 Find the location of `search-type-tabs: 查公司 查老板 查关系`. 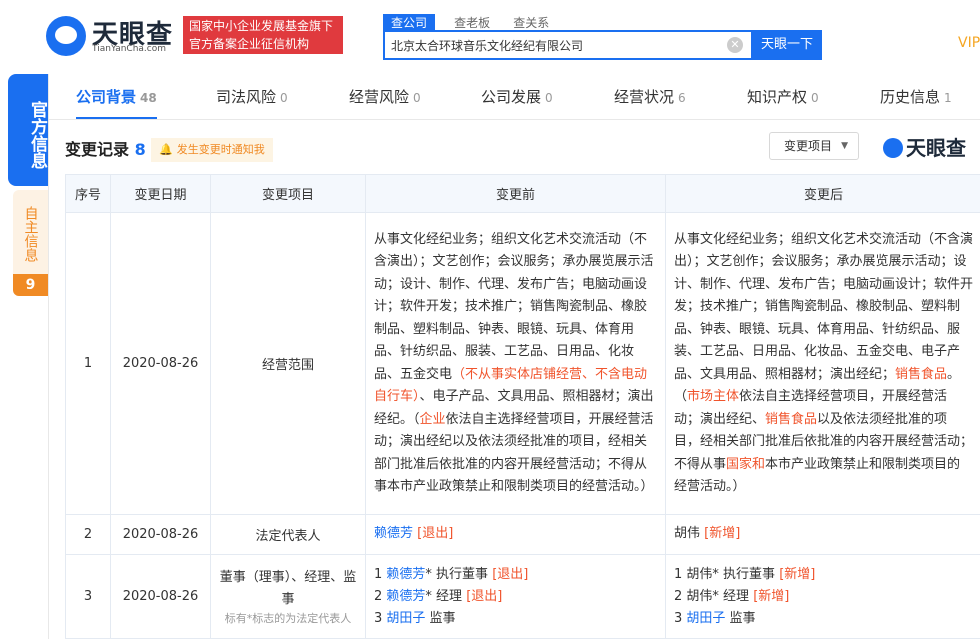

search-type-tabs: 查公司 查老板 查关系 is located at coordinates (475, 21).